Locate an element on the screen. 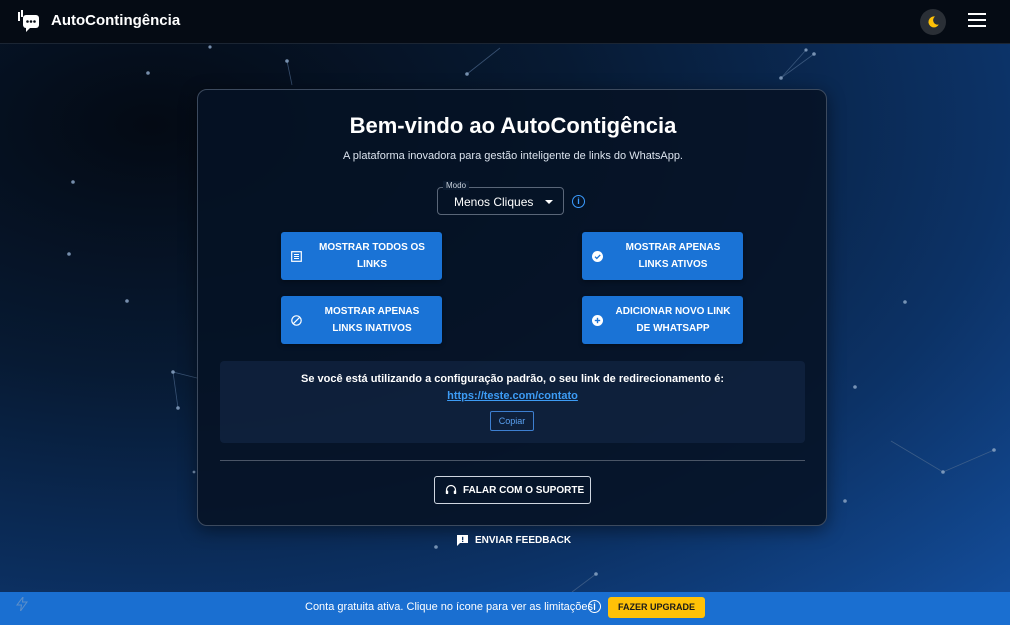  support-label: FALAR COM O SUPORTE is located at coordinates (524, 490).